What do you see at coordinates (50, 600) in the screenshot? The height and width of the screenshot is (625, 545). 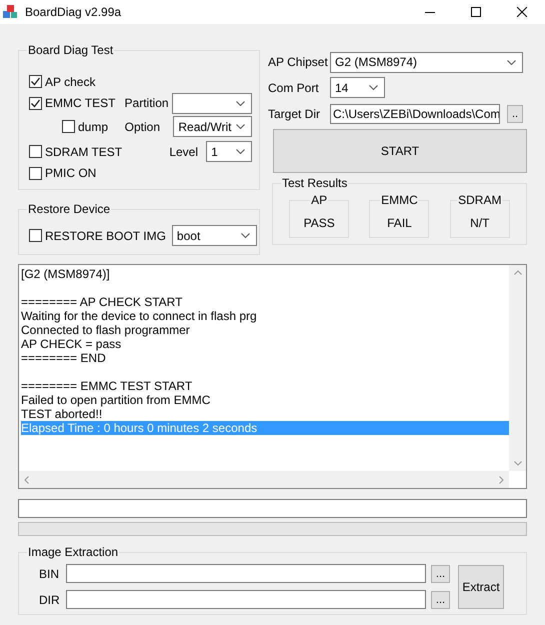 I see `field-label: DIR` at bounding box center [50, 600].